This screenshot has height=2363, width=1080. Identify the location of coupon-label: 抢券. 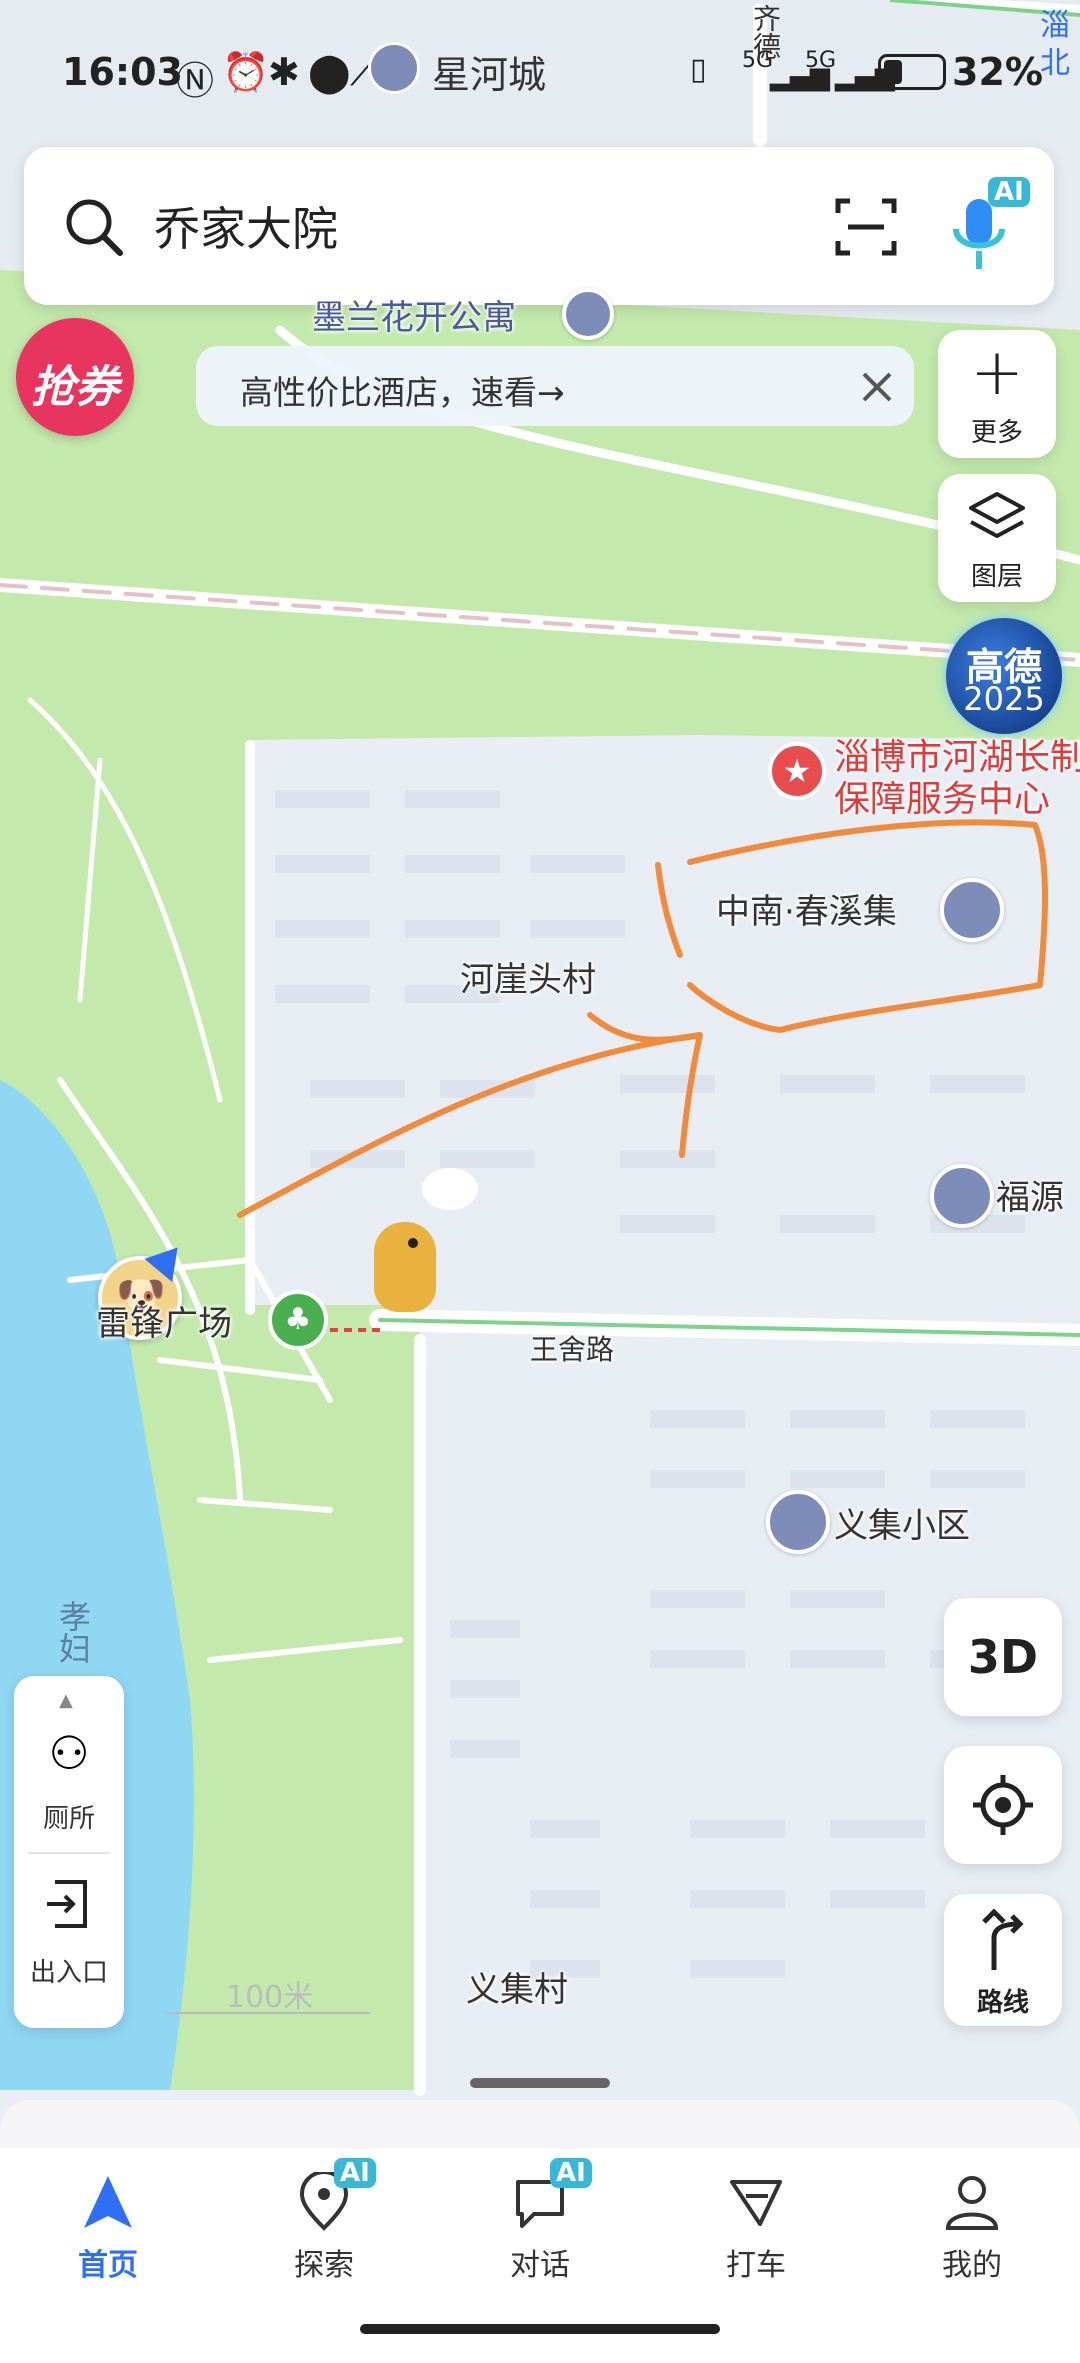
(75, 387).